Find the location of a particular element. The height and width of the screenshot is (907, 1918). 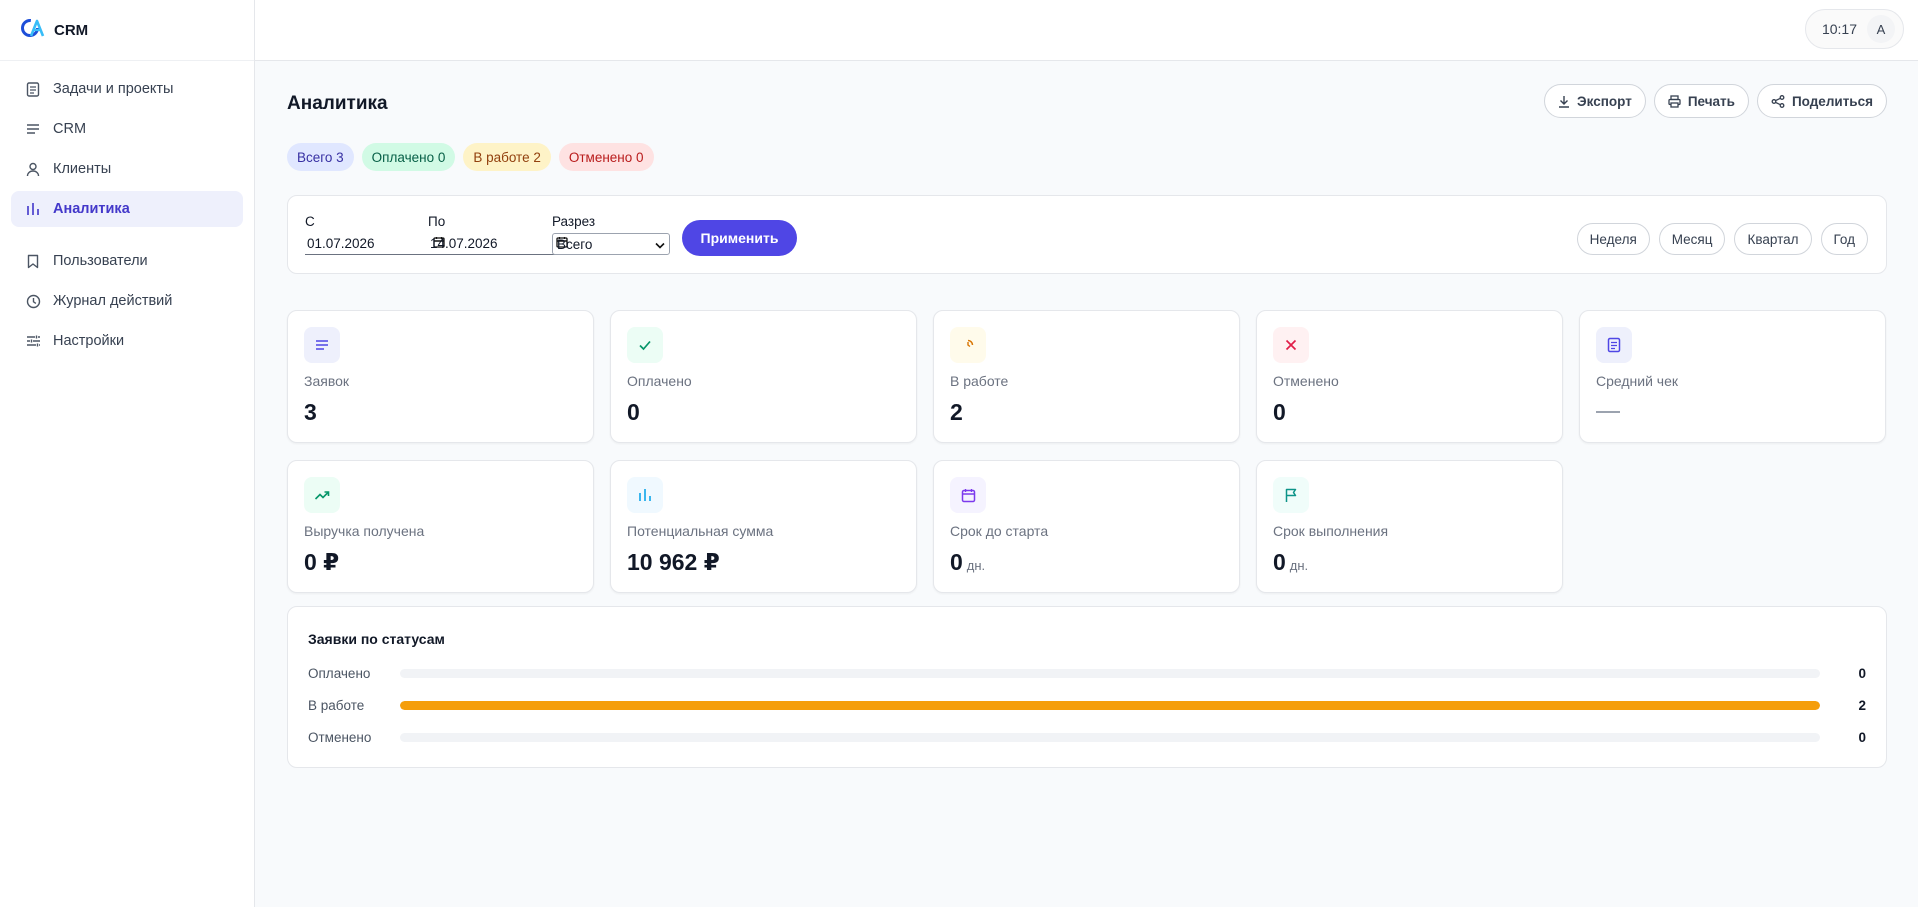

summary-chips: Всего 3 Оплачено 0 В работе 2 Отменено 0 is located at coordinates (470, 157).